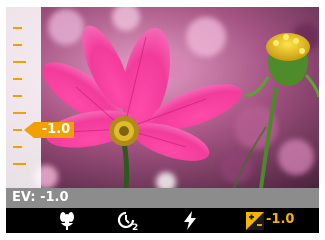  I want to click on svg-text: 2, so click(135, 227).